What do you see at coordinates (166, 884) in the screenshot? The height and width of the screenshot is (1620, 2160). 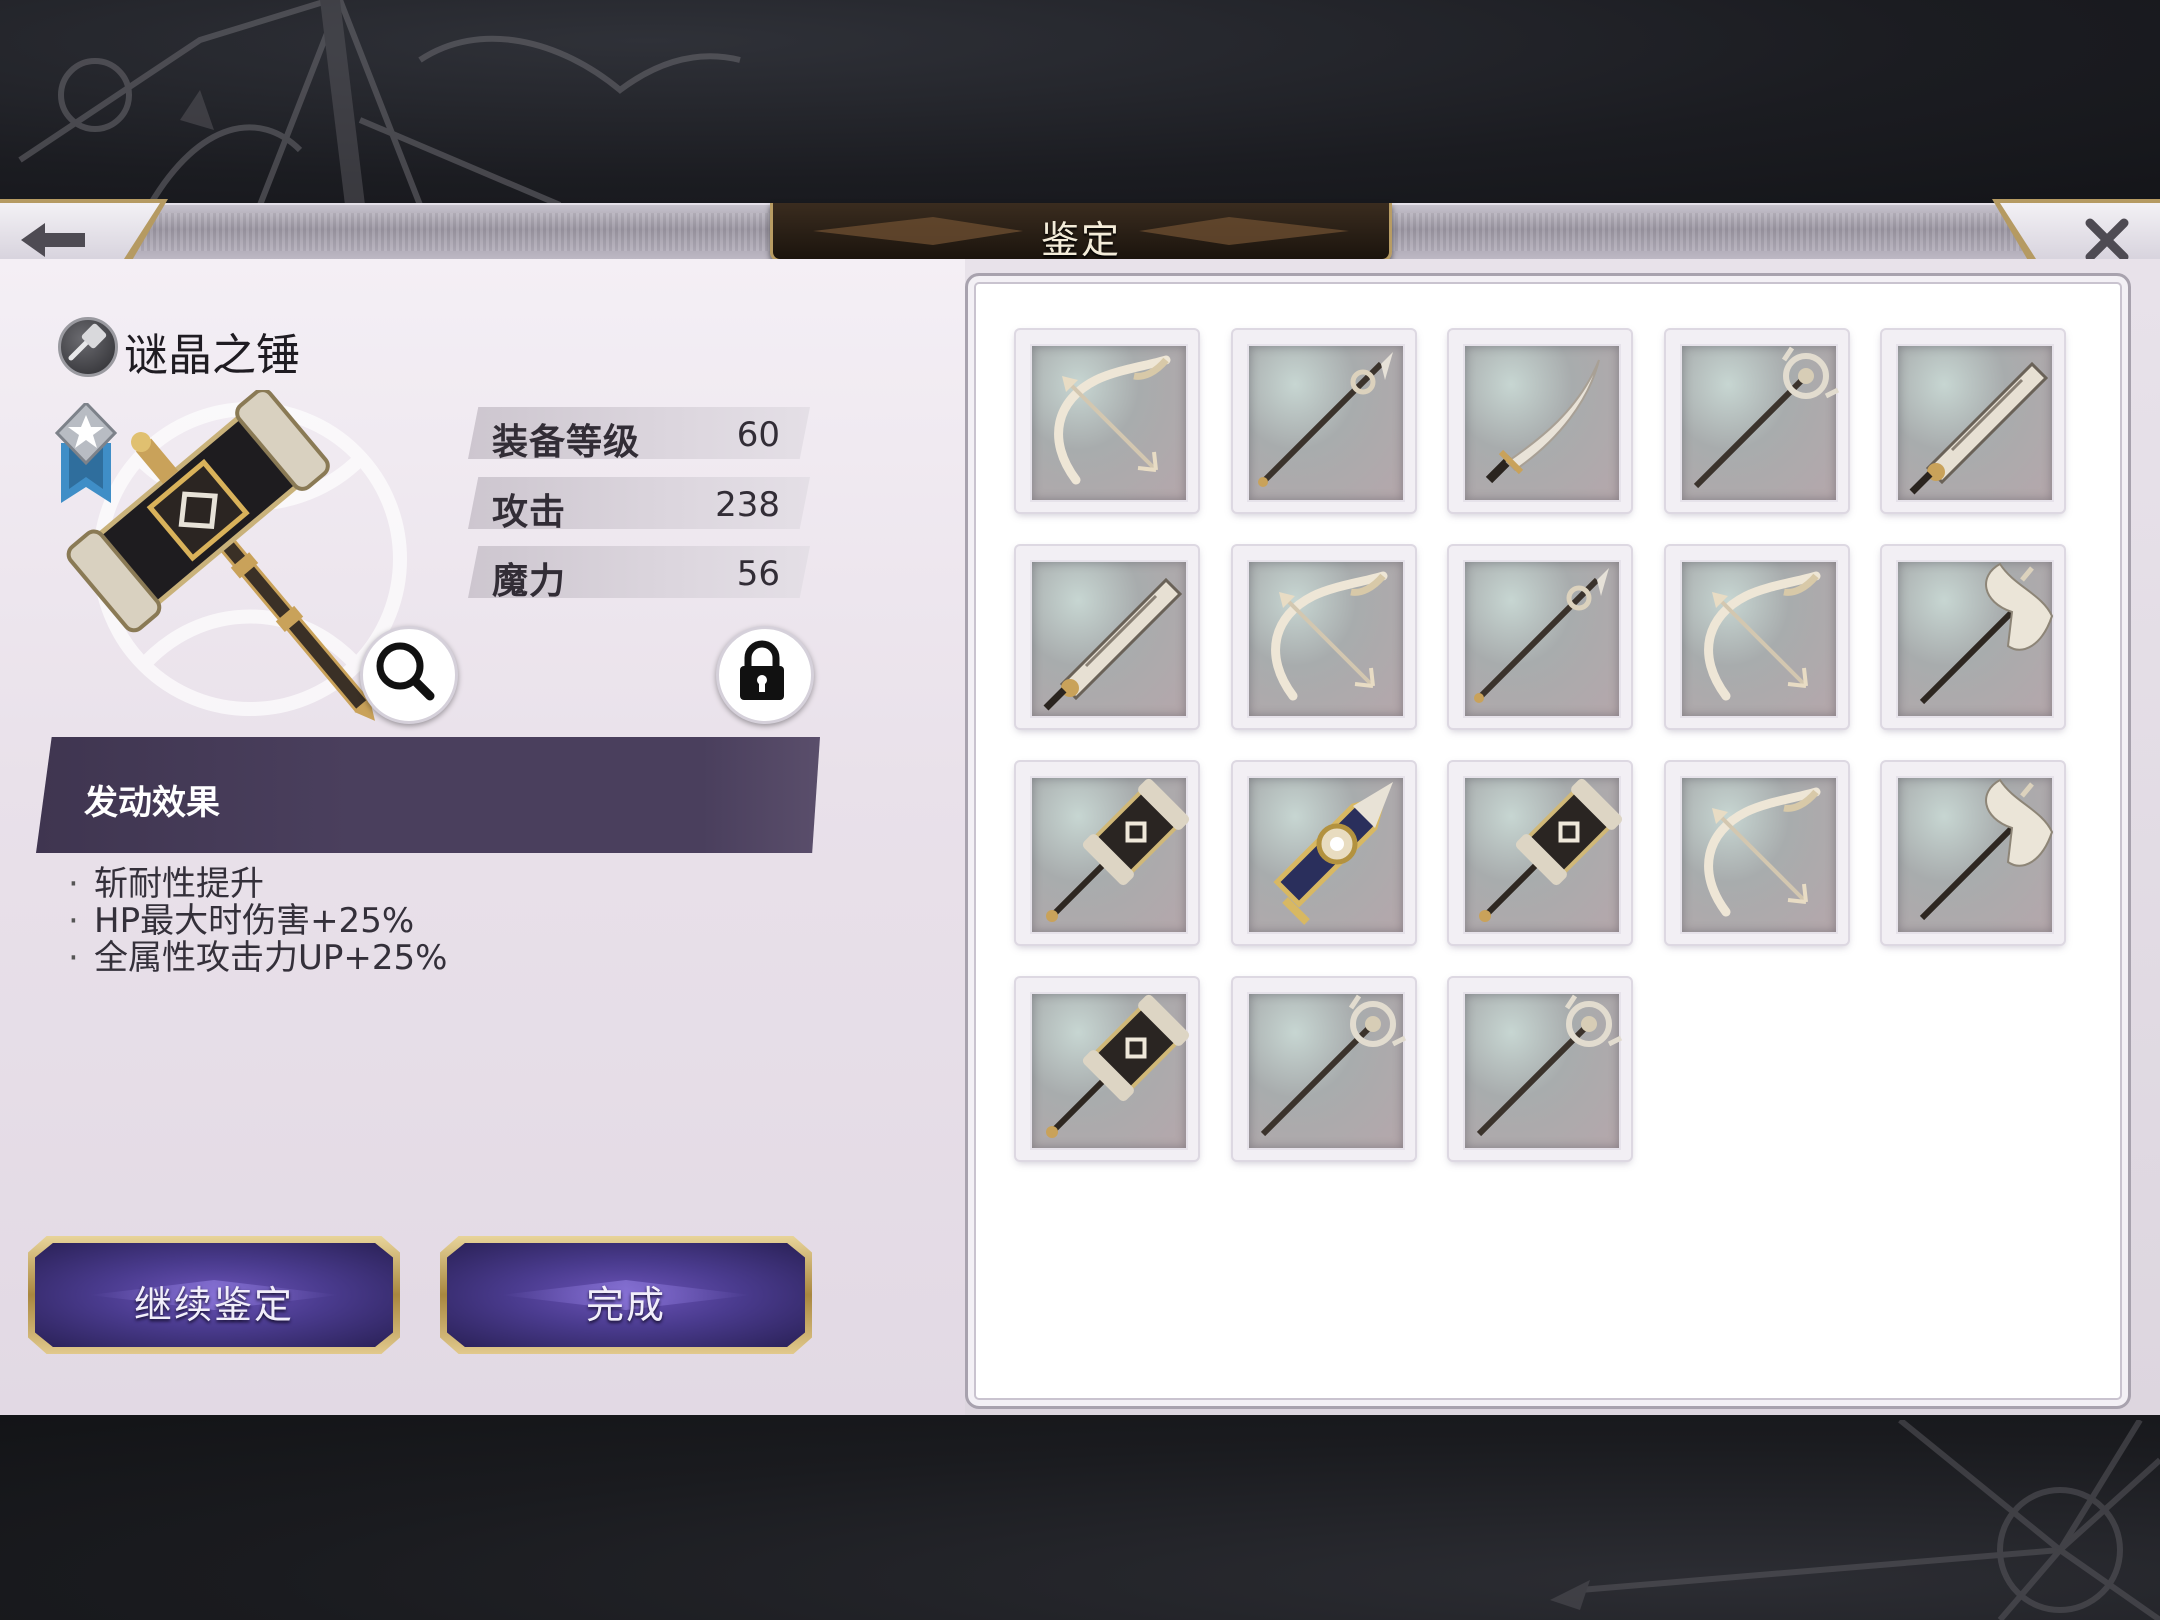 I see `effect-line: · 斩耐性提升` at bounding box center [166, 884].